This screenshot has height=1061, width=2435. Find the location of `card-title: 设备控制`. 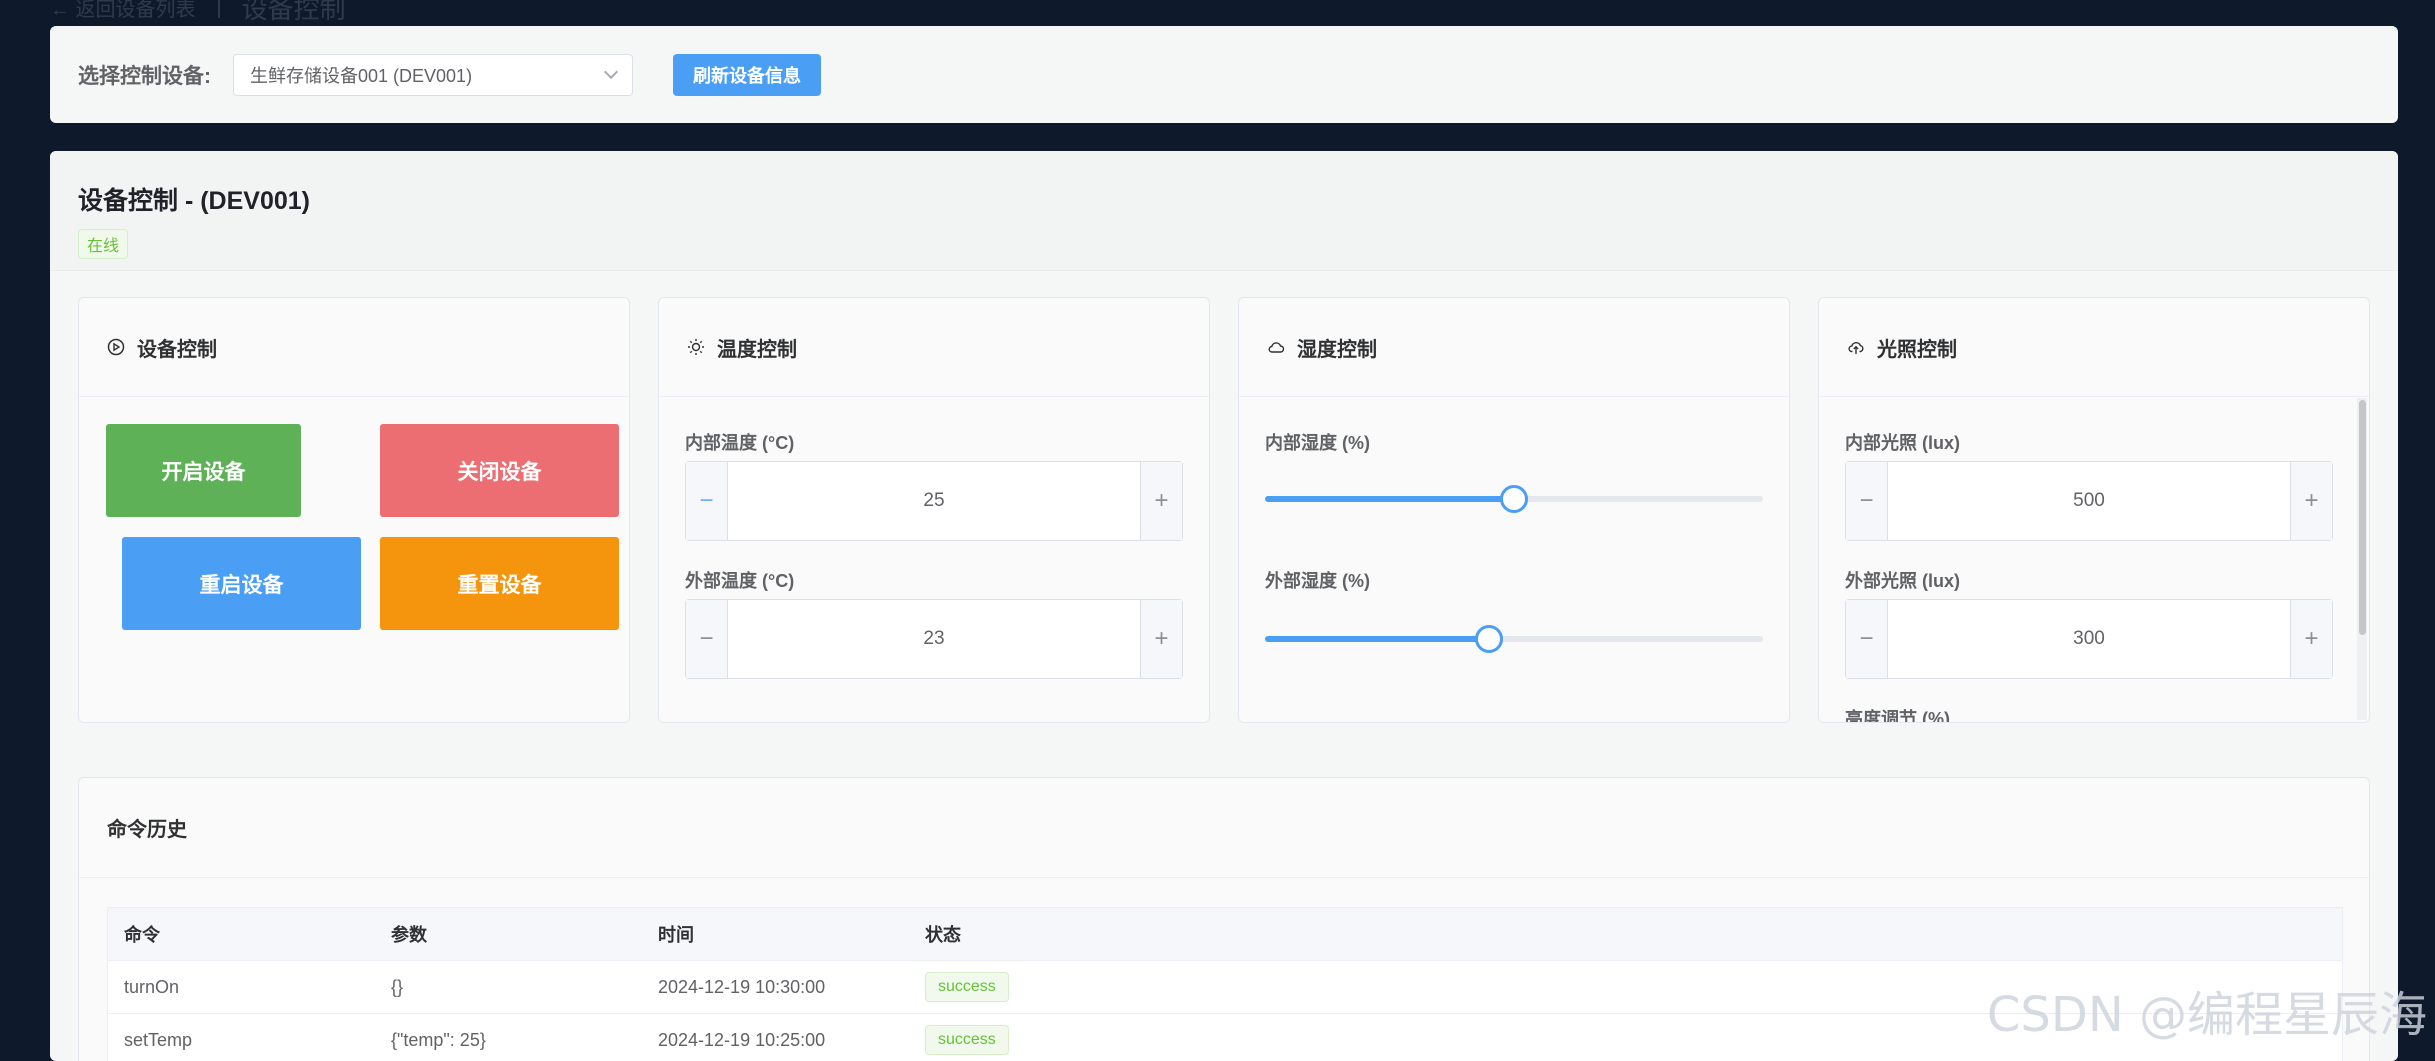

card-title: 设备控制 is located at coordinates (177, 347).